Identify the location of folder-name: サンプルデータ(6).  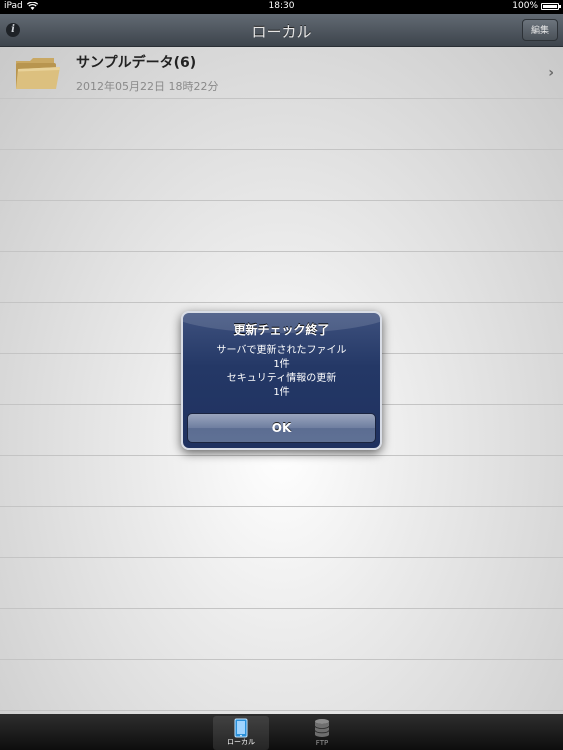
(136, 63).